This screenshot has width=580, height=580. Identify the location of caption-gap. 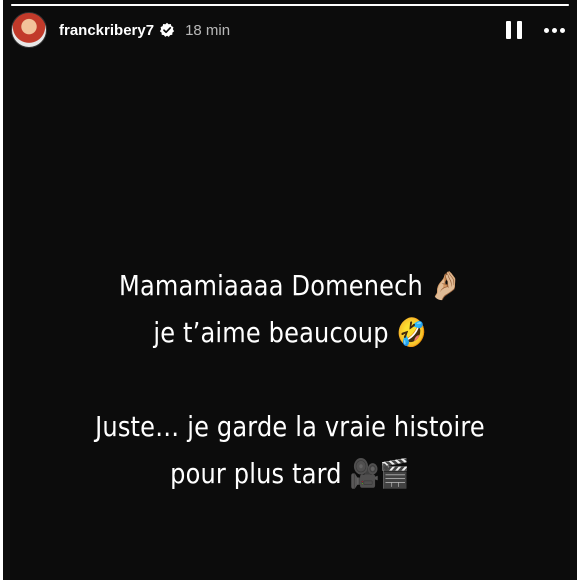
(290, 379).